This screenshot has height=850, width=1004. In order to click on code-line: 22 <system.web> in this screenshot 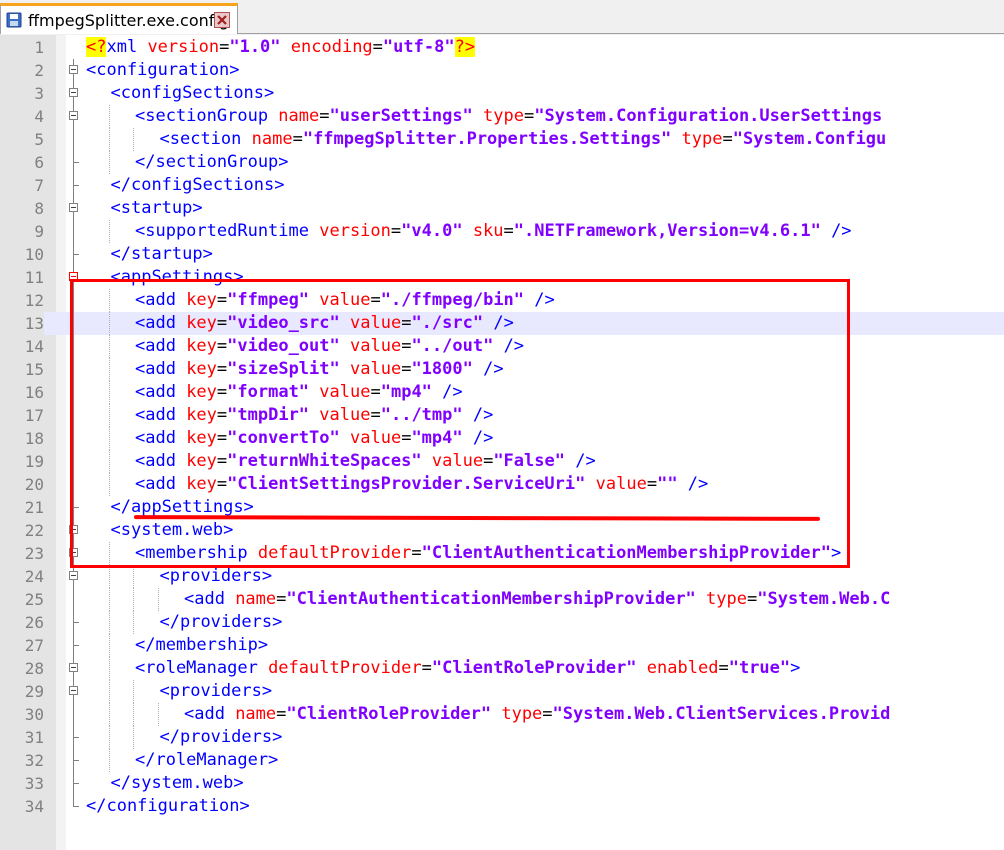, I will do `click(502, 530)`.